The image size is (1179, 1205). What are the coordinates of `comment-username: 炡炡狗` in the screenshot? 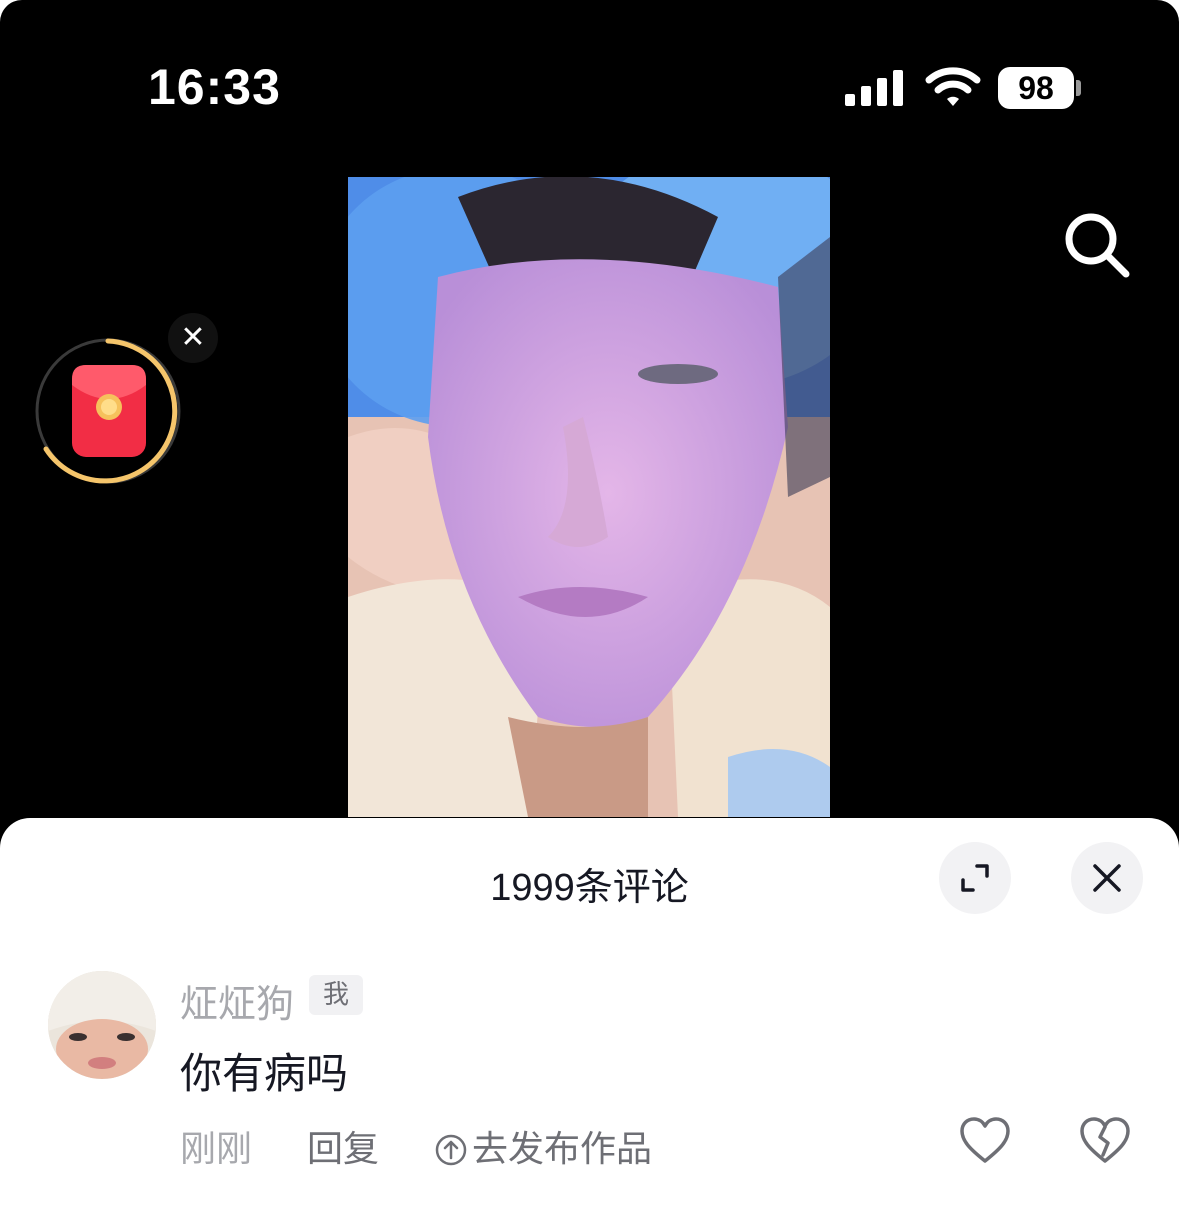 It's located at (237, 1000).